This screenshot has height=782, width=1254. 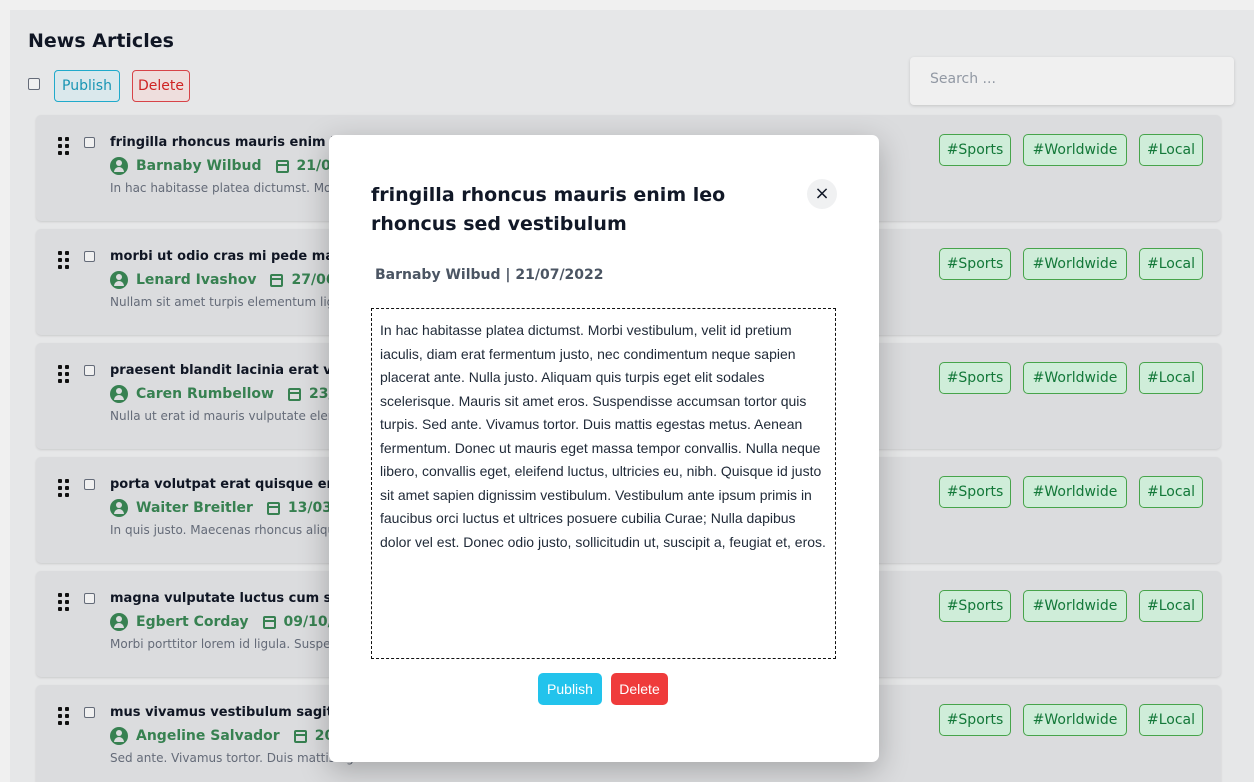 I want to click on close-icon: ×, so click(x=822, y=194).